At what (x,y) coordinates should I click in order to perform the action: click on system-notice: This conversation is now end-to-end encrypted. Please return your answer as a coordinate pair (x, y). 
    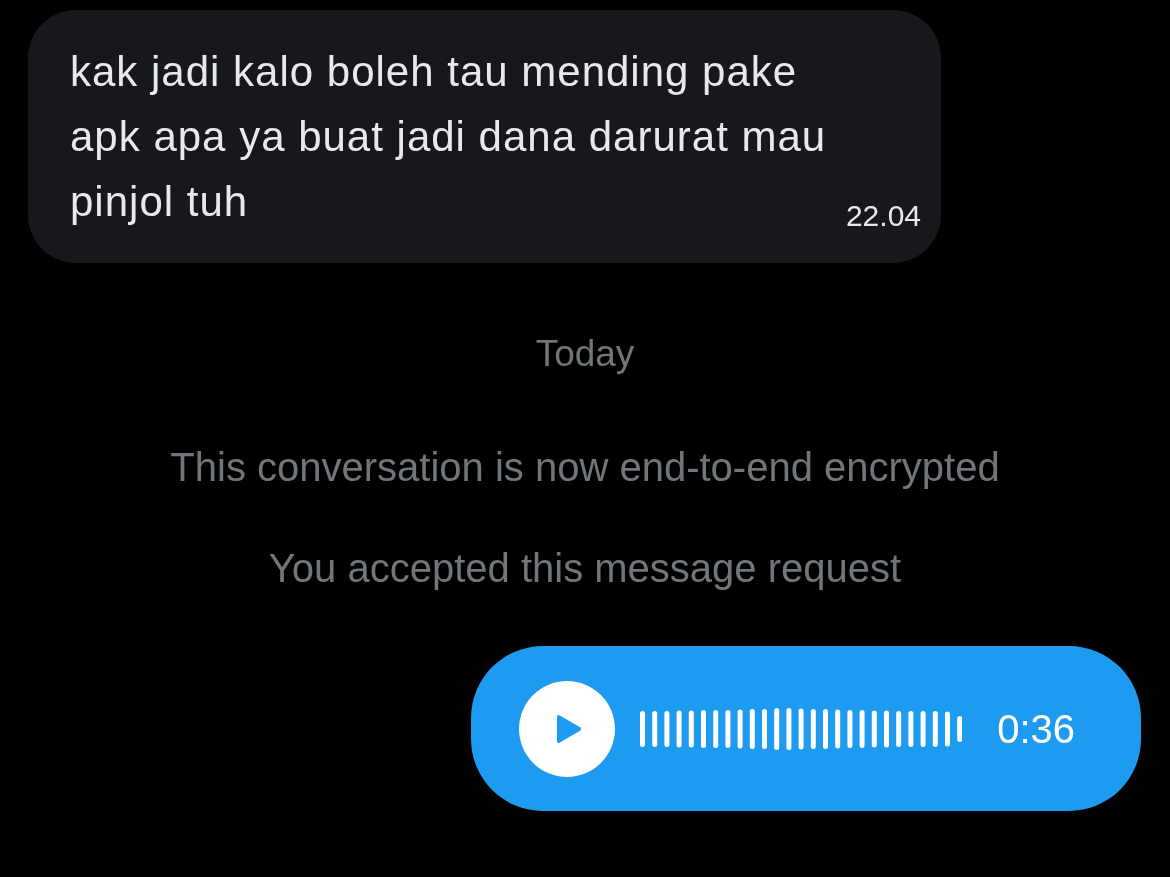
    Looking at the image, I should click on (585, 467).